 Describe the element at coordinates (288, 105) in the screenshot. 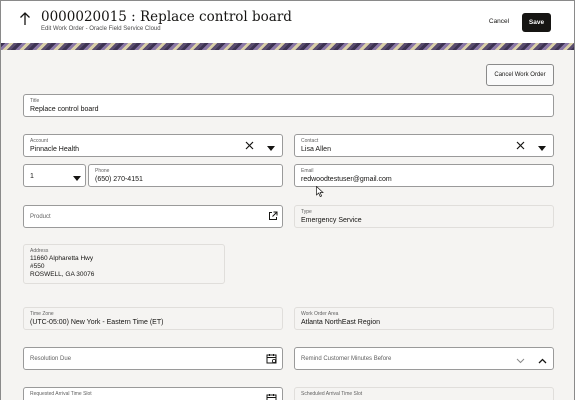

I see `title-field: Title Replace control board` at that location.